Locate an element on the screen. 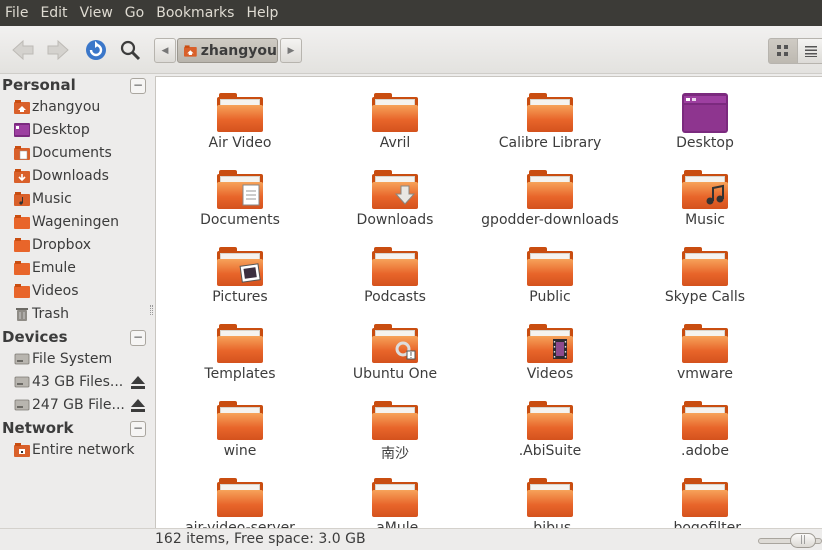 The width and height of the screenshot is (822, 550). menu-file: File is located at coordinates (16, 13).